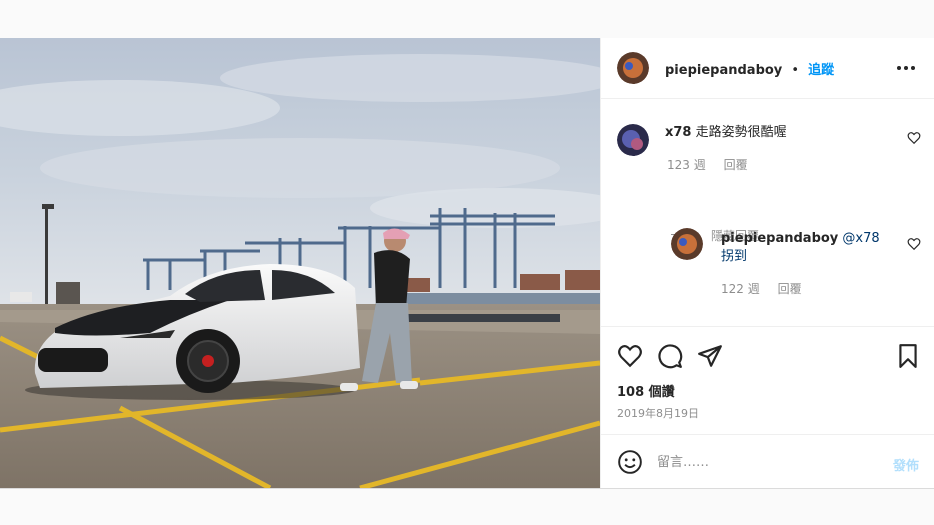  What do you see at coordinates (914, 244) in the screenshot?
I see `reply-like-icon` at bounding box center [914, 244].